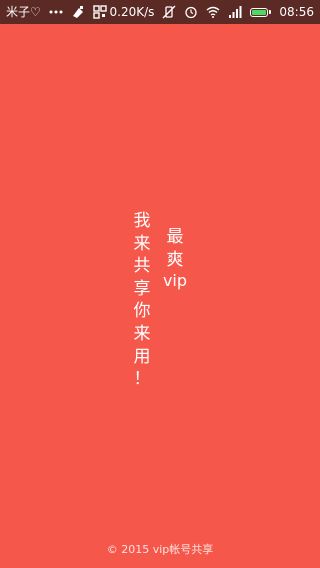 The width and height of the screenshot is (320, 568). I want to click on slogan-main-char: 用, so click(142, 356).